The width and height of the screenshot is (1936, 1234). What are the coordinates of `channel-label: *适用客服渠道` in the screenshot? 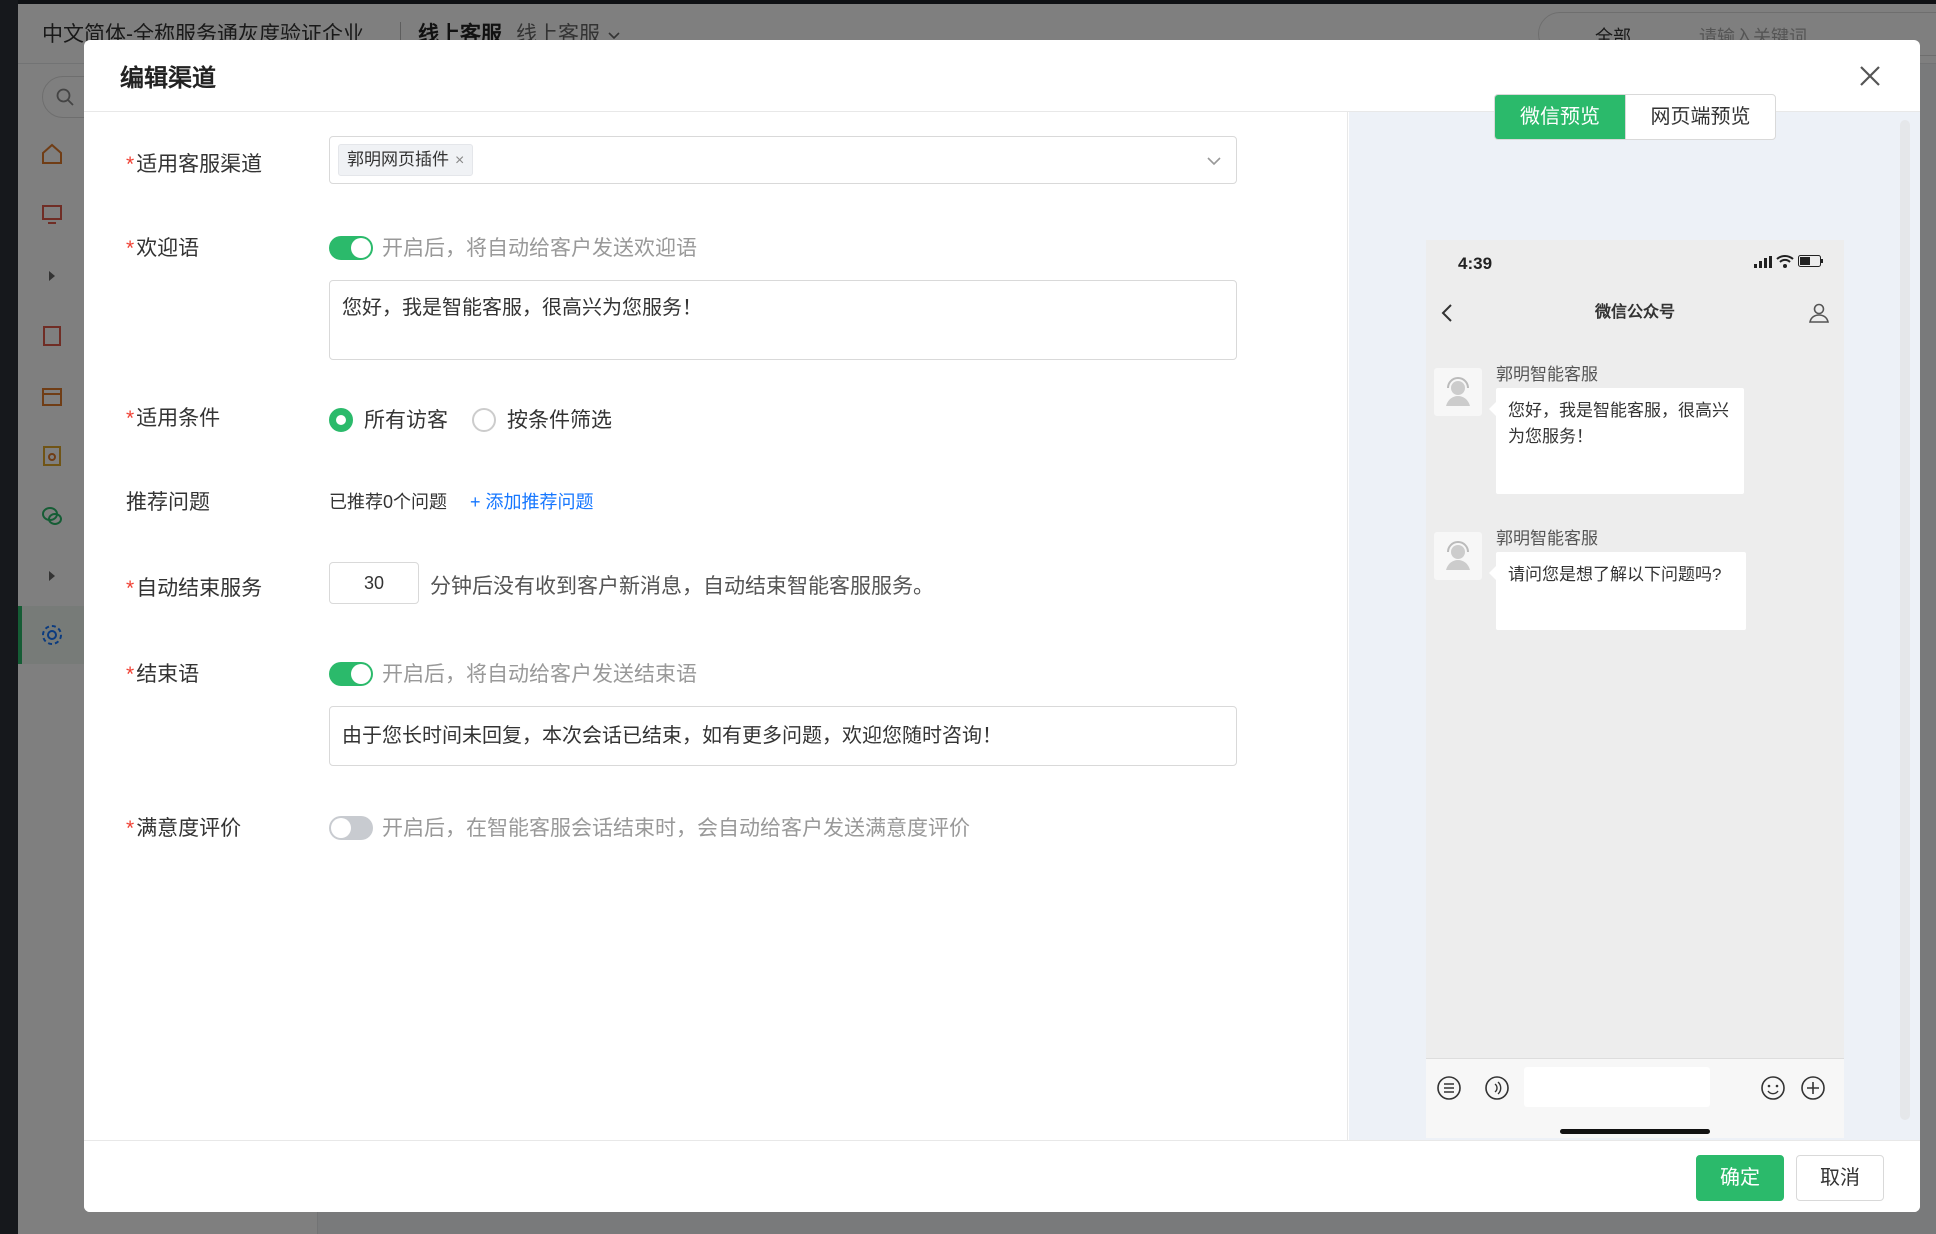 It's located at (194, 163).